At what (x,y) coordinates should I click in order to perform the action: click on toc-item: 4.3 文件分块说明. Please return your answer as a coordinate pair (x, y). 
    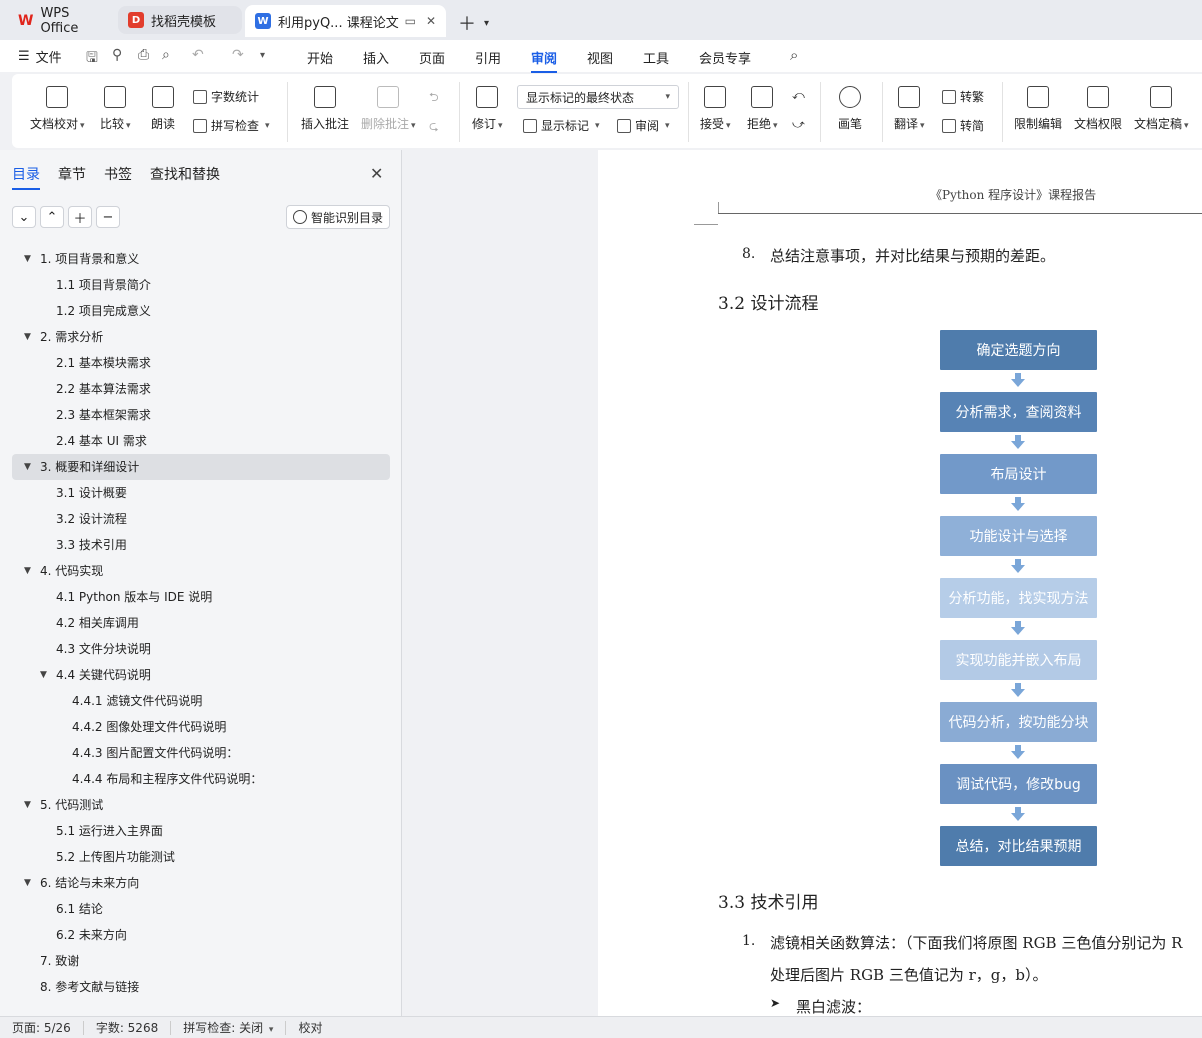
    Looking at the image, I should click on (201, 649).